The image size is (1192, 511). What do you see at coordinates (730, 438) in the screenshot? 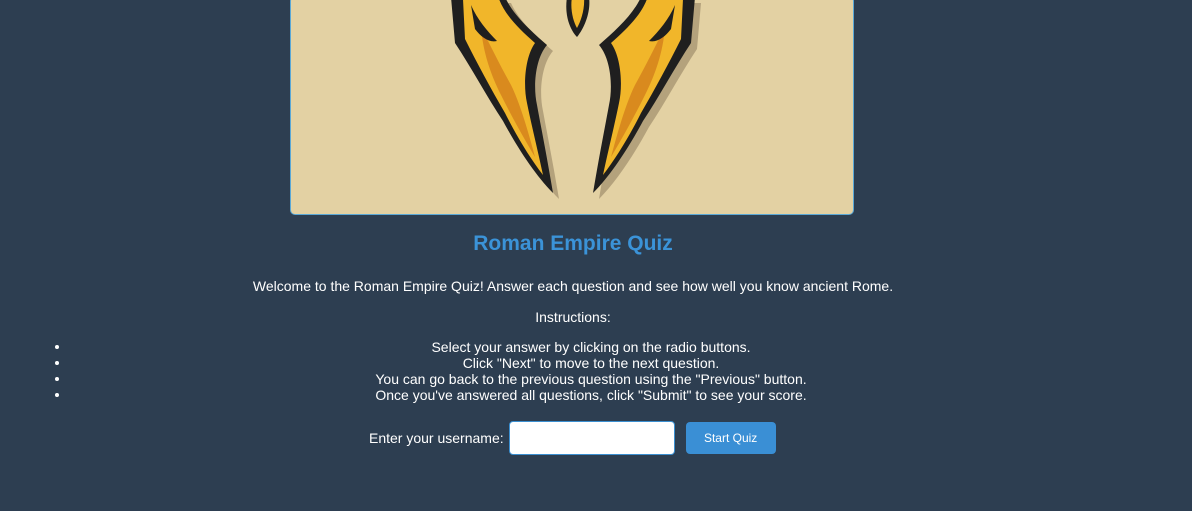
I see `start-quiz-button: Start Quiz` at bounding box center [730, 438].